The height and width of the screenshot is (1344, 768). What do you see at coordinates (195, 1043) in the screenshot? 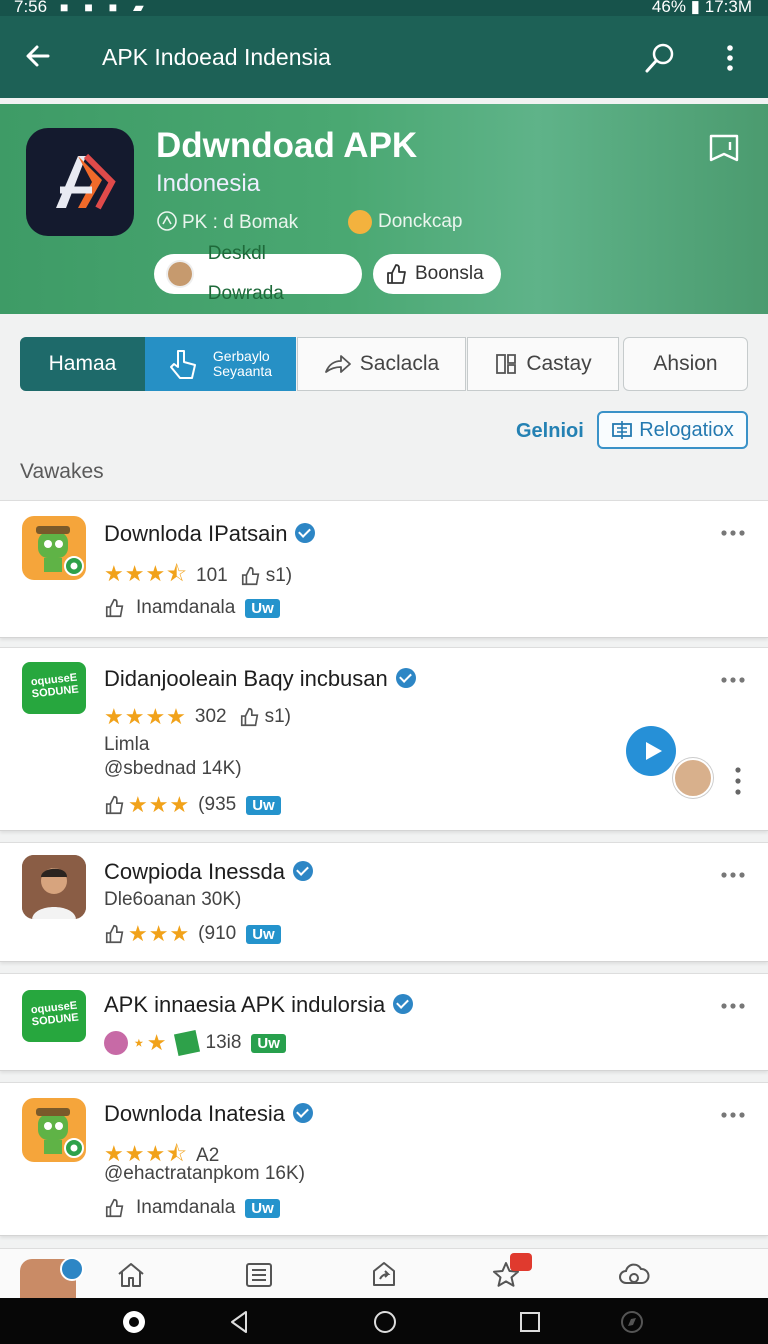
I see `app-rating-row: ⋆★ 13i8 Uw` at bounding box center [195, 1043].